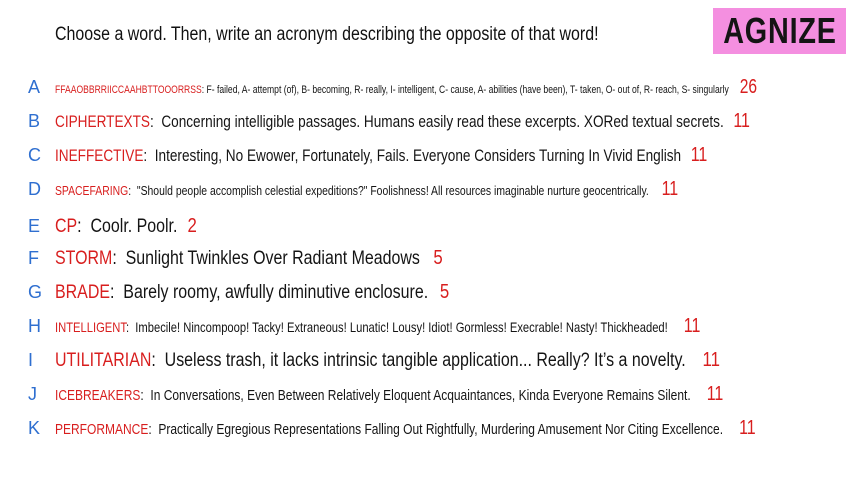  What do you see at coordinates (34, 154) in the screenshot?
I see `entry-letter: C` at bounding box center [34, 154].